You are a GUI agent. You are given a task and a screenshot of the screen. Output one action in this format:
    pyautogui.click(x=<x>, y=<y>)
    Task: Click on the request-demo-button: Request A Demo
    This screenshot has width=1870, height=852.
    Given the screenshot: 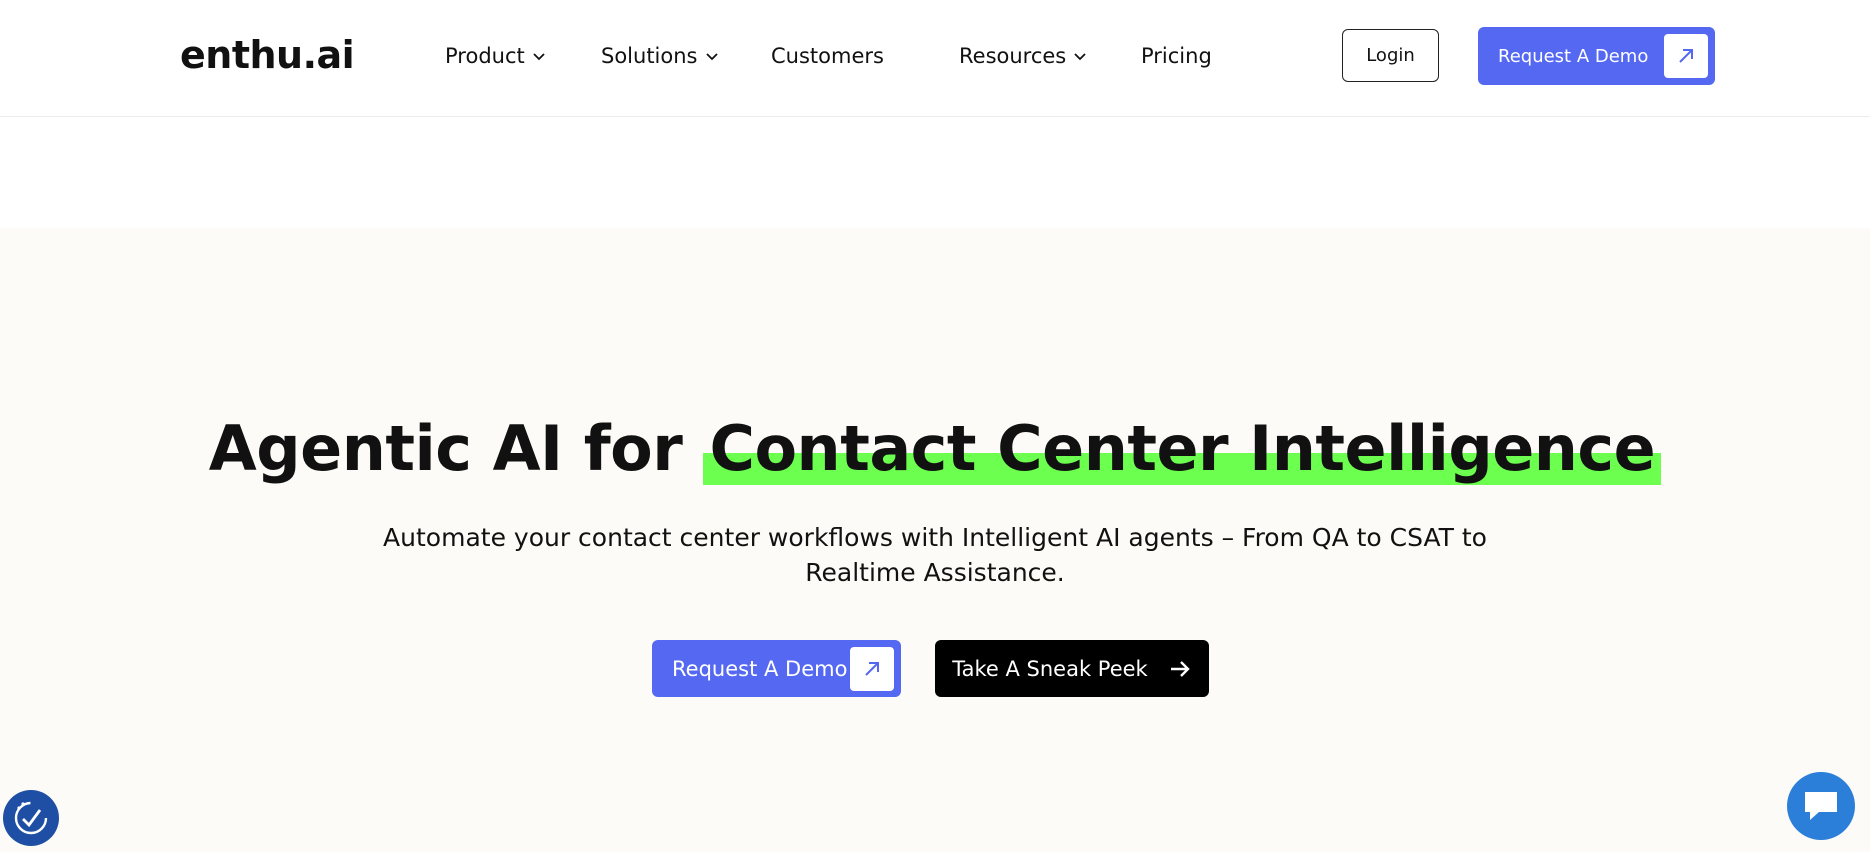 What is the action you would take?
    pyautogui.click(x=1596, y=56)
    